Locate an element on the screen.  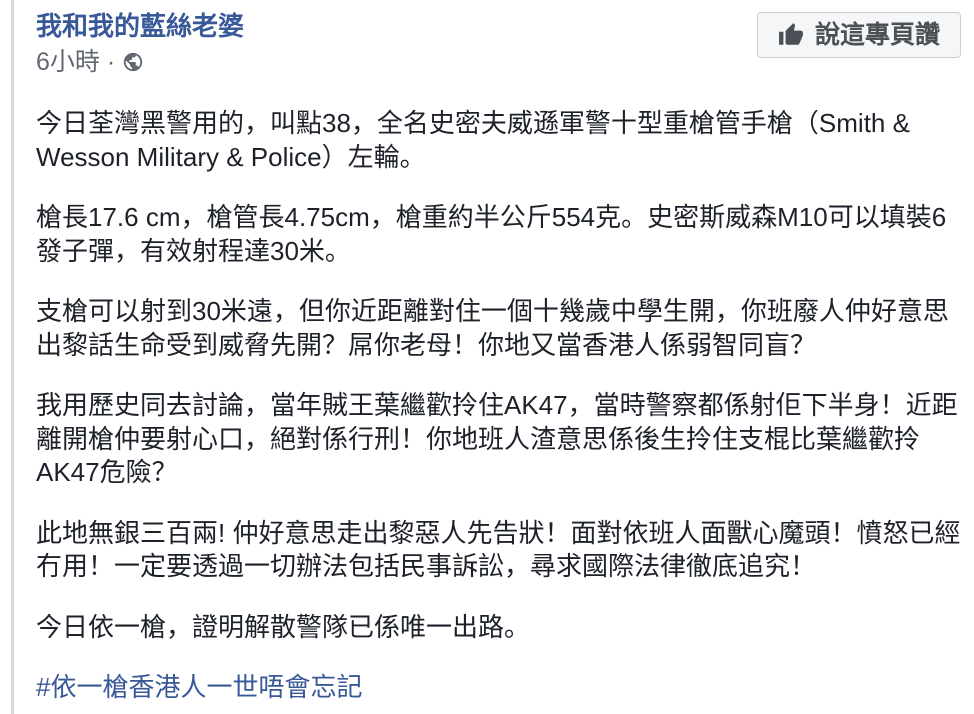
post-text-line: 離開槍仲要射心口，絕對係行刑！你地班人渣意思係後生拎住支棍比葉繼歡拎 is located at coordinates (478, 438).